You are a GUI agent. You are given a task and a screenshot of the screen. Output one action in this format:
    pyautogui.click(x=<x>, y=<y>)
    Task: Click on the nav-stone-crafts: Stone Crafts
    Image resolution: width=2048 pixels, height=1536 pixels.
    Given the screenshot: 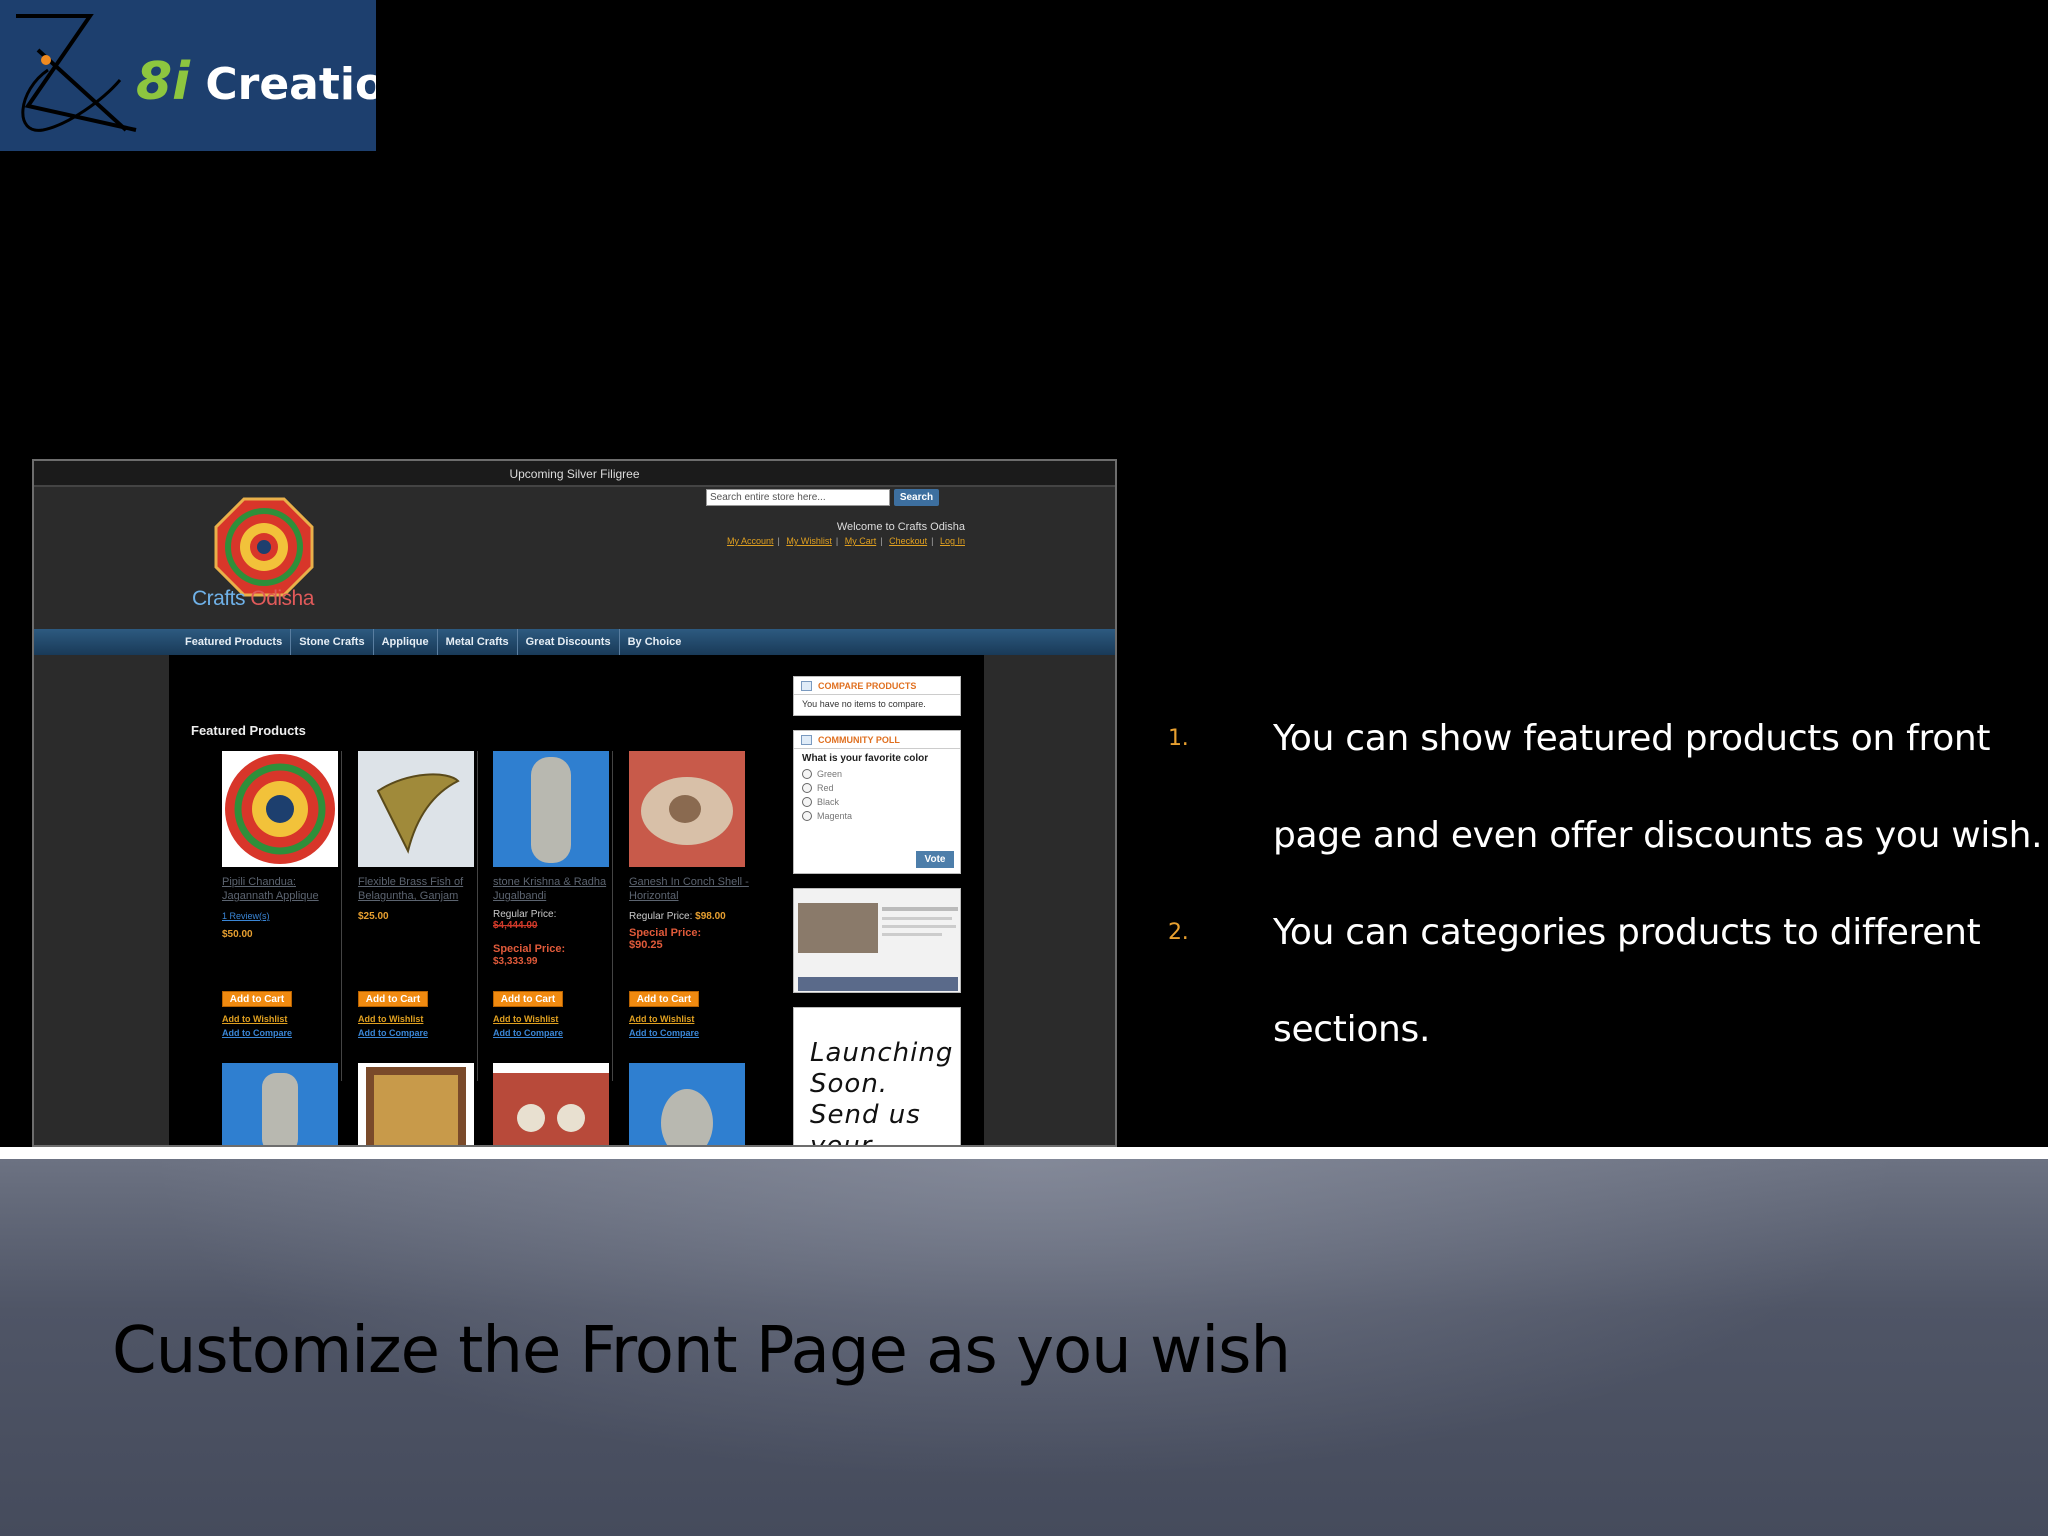 What is the action you would take?
    pyautogui.click(x=332, y=642)
    